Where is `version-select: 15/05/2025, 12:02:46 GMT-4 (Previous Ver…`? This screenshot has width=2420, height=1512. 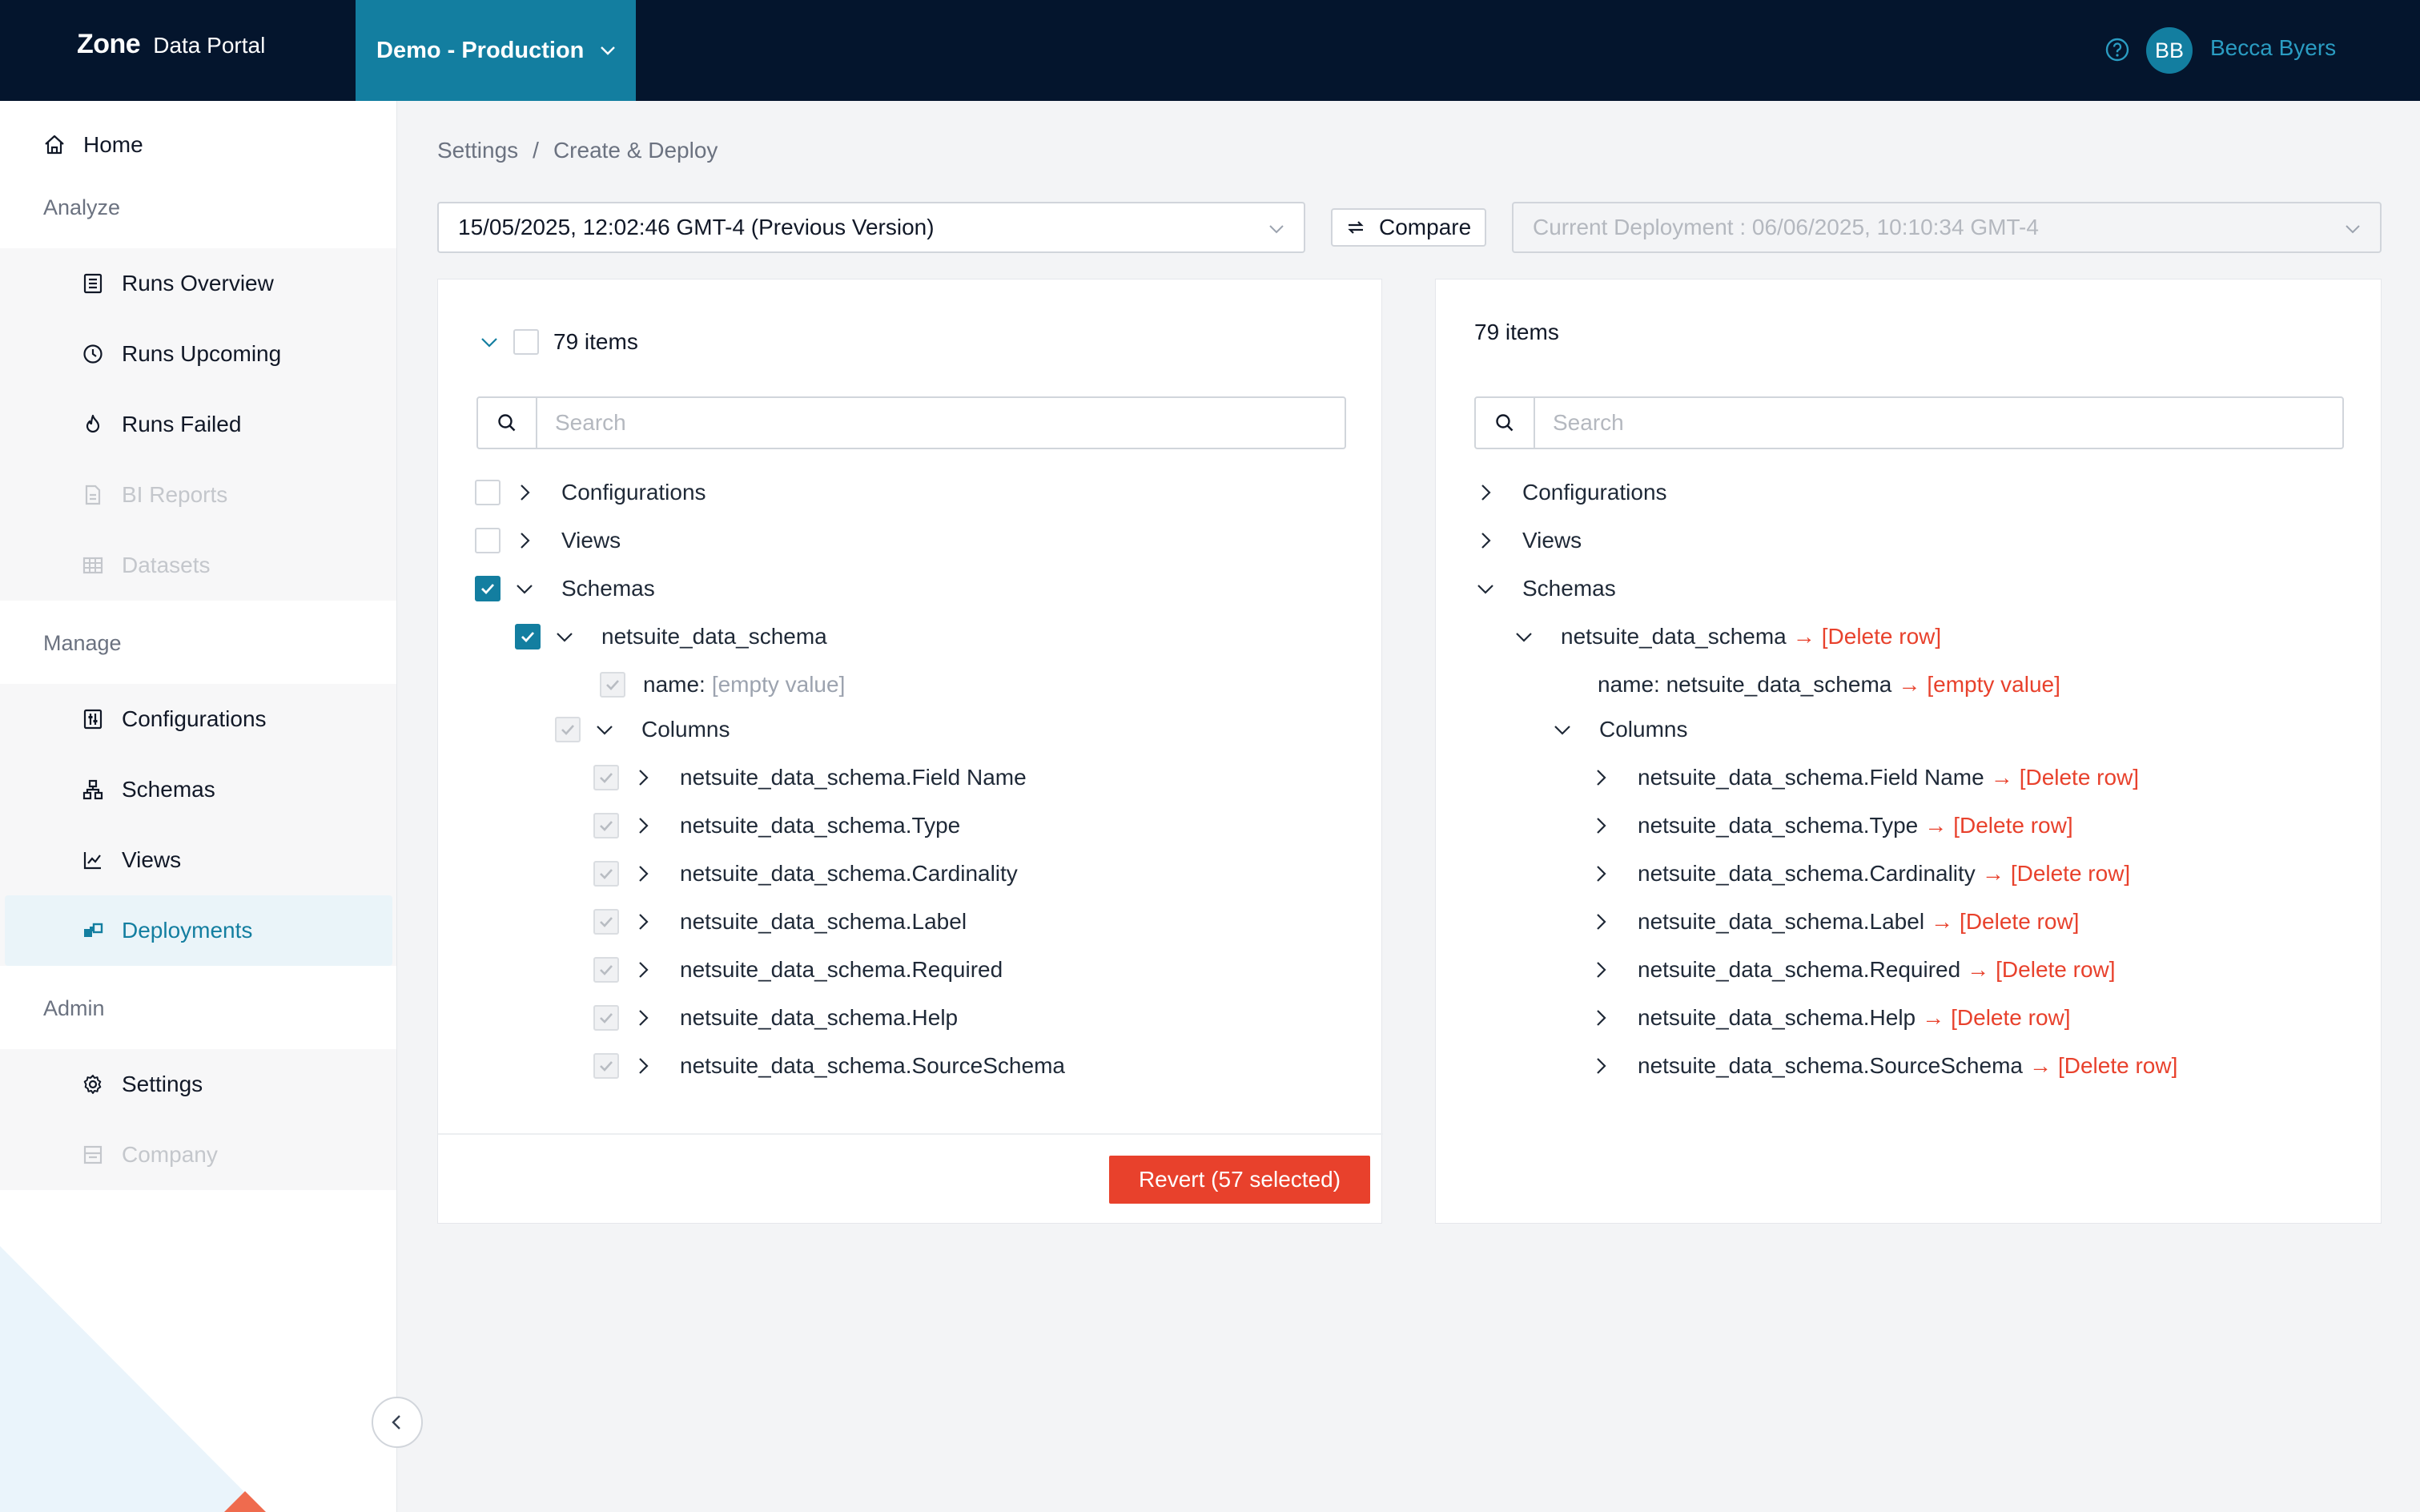
version-select: 15/05/2025, 12:02:46 GMT-4 (Previous Ver… is located at coordinates (871, 227).